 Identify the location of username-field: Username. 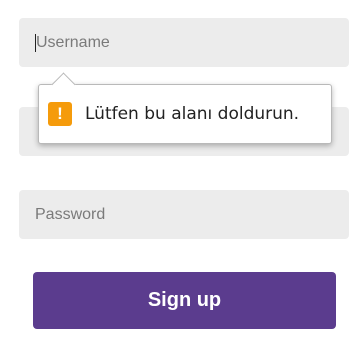
(184, 42).